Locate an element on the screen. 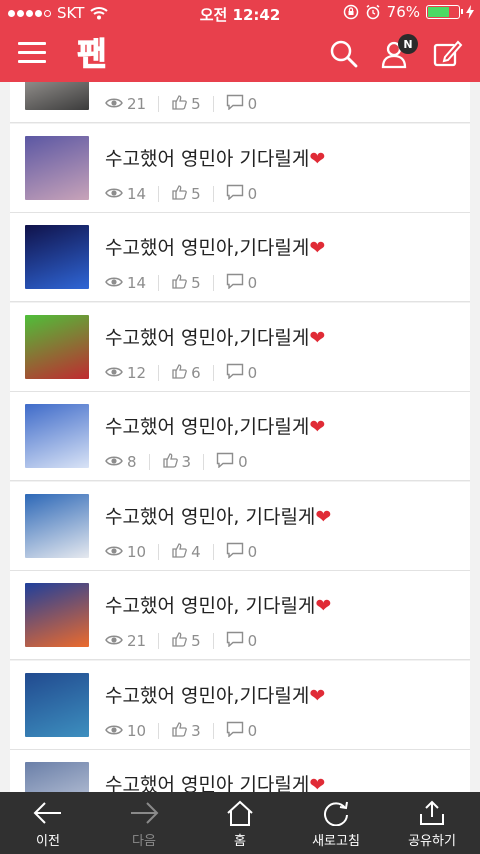  arrow-left-icon is located at coordinates (47, 813).